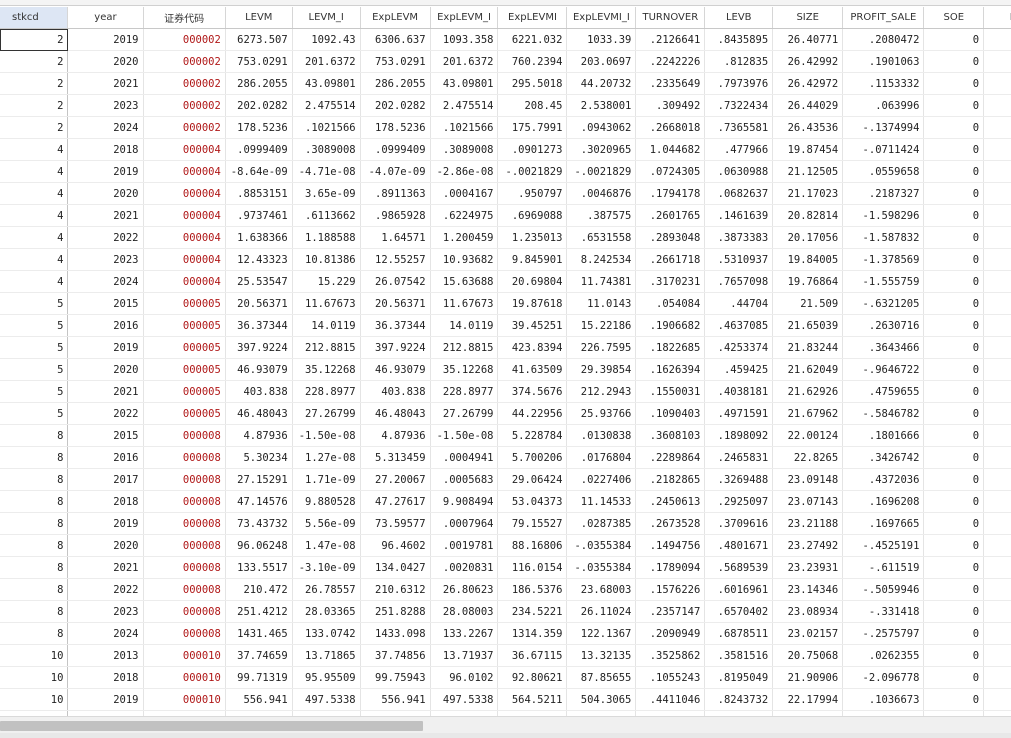  What do you see at coordinates (395, 127) in the screenshot?
I see `table-cell: 178.5236` at bounding box center [395, 127].